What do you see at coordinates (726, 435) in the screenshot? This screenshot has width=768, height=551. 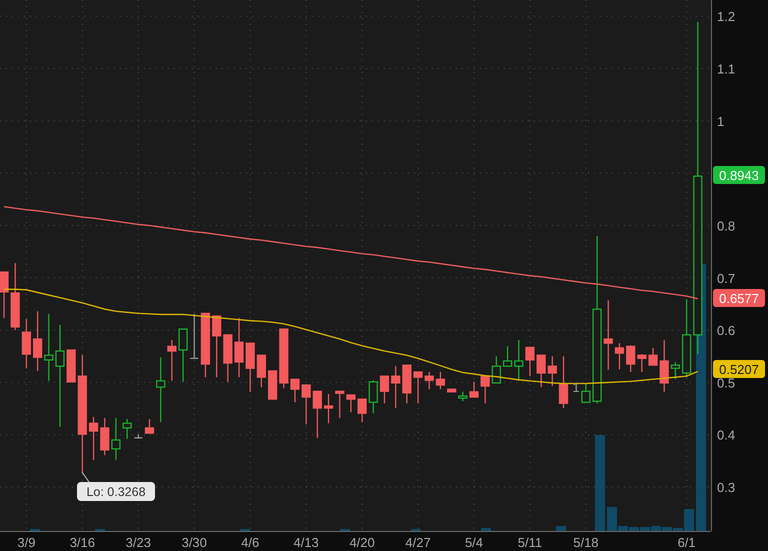 I see `y-axis-label: 0.4` at bounding box center [726, 435].